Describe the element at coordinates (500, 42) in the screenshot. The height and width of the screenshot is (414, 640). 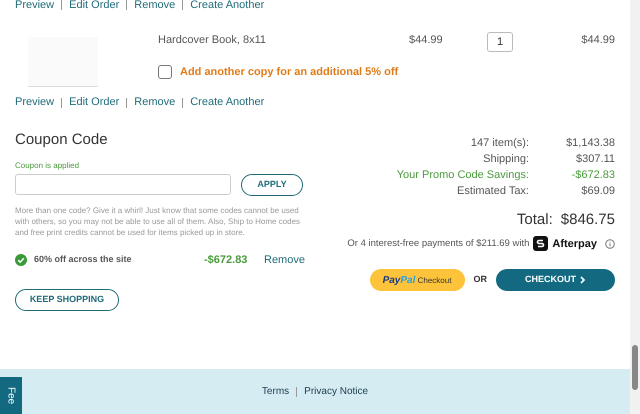
I see `quantity-field: 1` at that location.